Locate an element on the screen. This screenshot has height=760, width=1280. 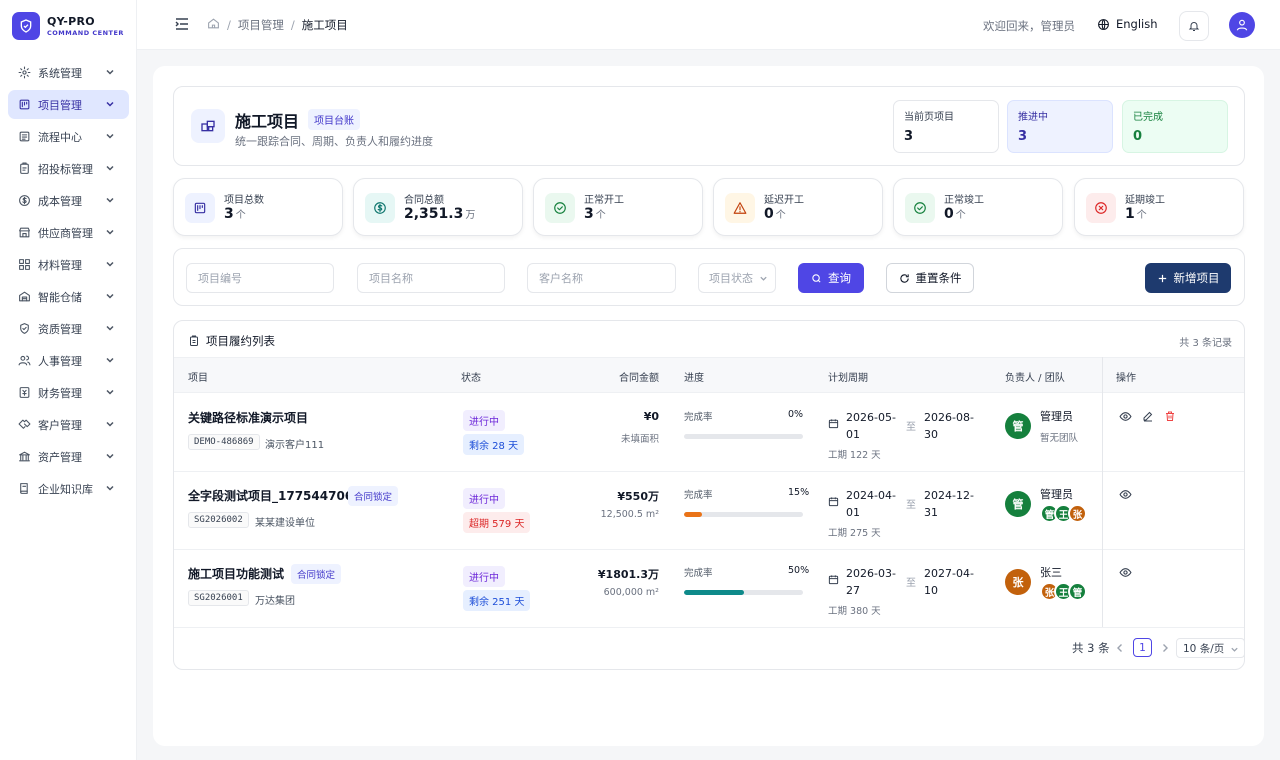
remaining-days-badge: 剩余 251 天 is located at coordinates (497, 600).